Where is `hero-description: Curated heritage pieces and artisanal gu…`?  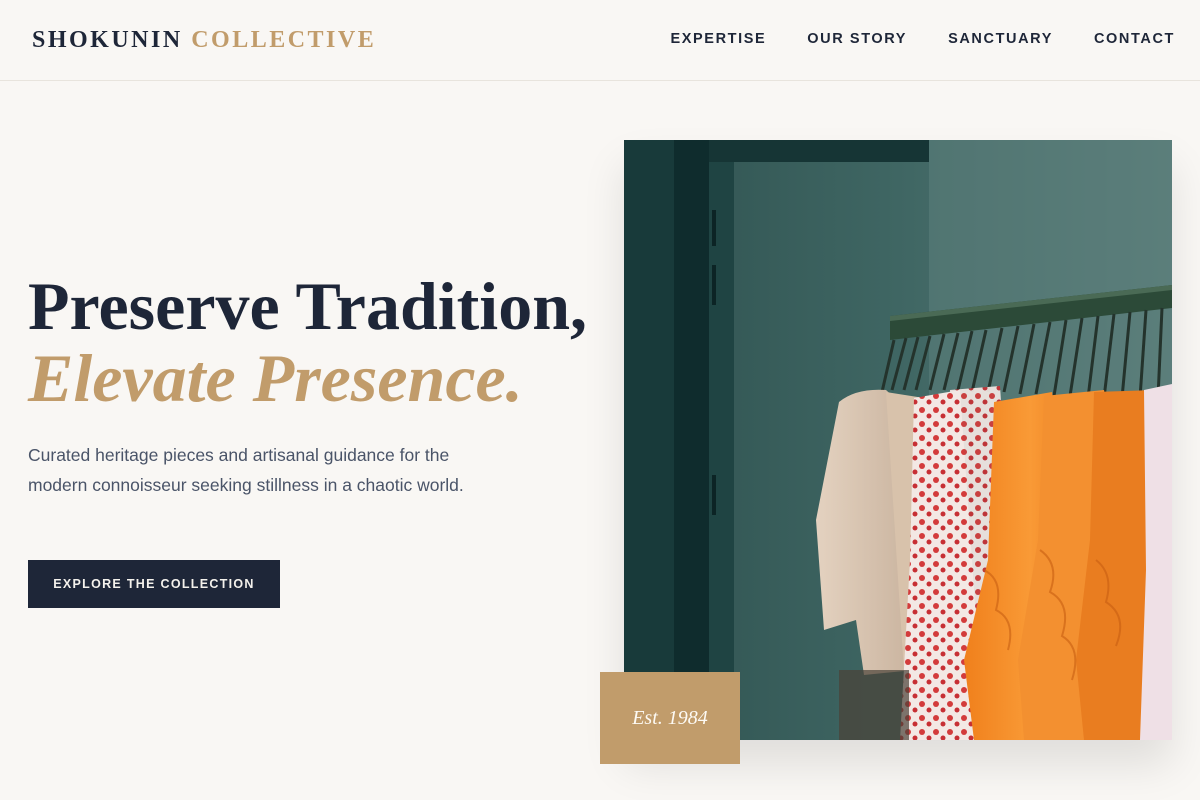 hero-description: Curated heritage pieces and artisanal gu… is located at coordinates (246, 470).